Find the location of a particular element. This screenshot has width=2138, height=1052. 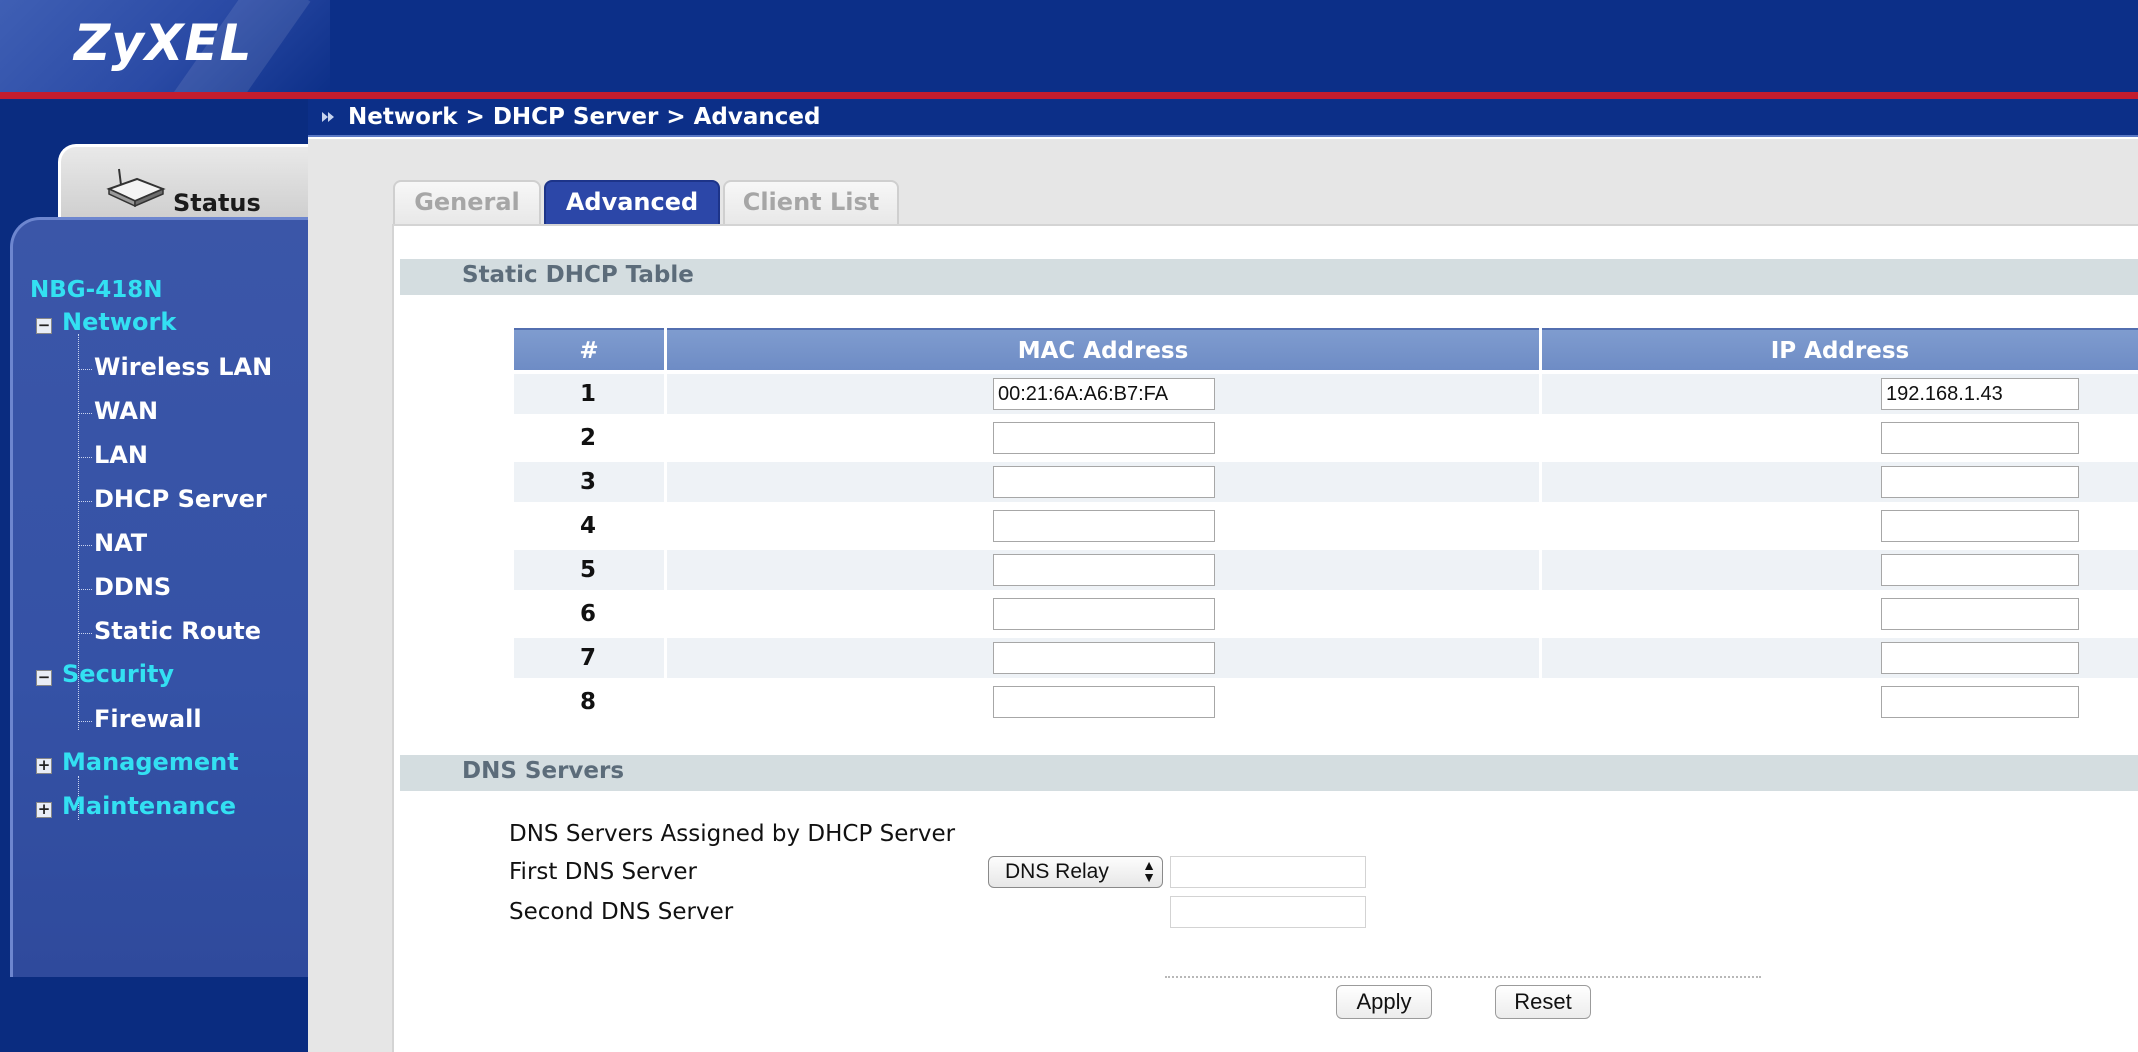

header-accent-line is located at coordinates (1069, 95).